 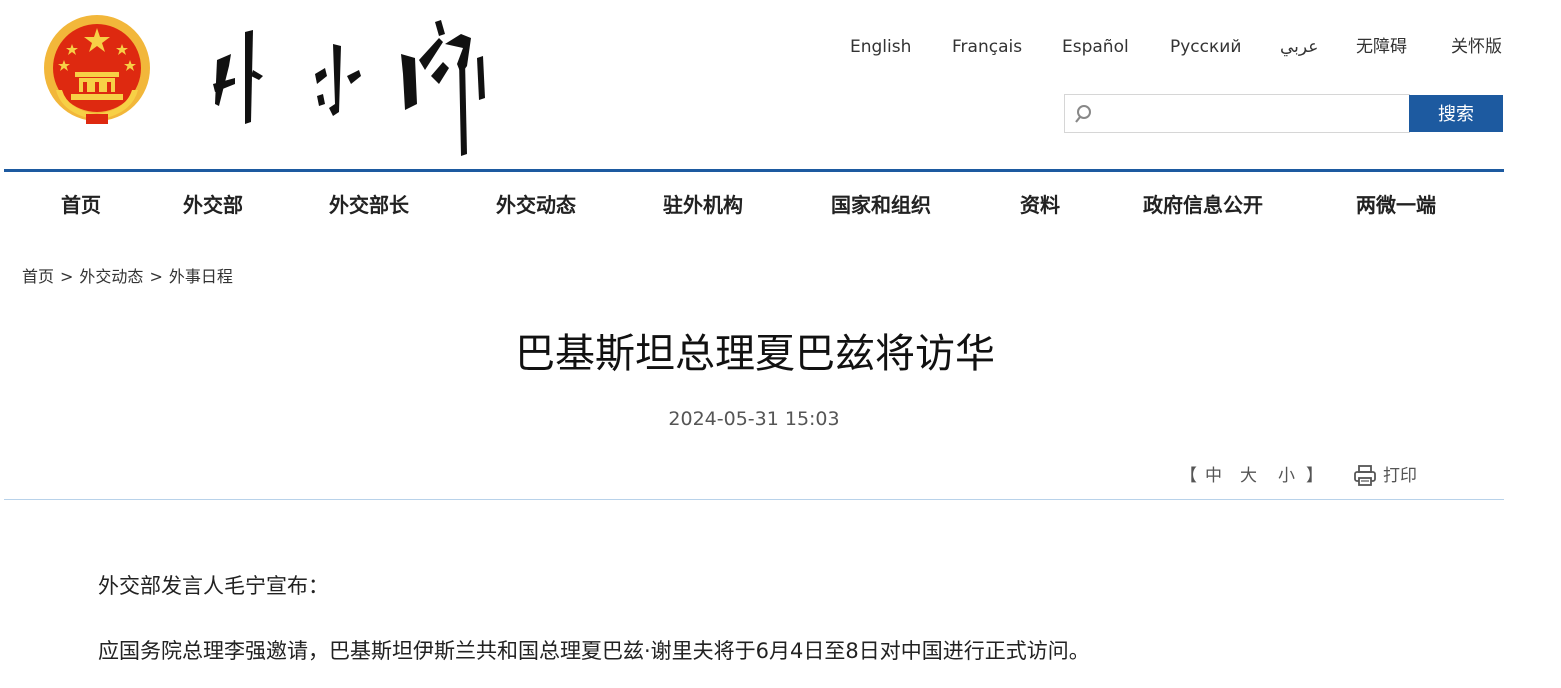 What do you see at coordinates (81, 205) in the screenshot?
I see `nav-item-home: 首页` at bounding box center [81, 205].